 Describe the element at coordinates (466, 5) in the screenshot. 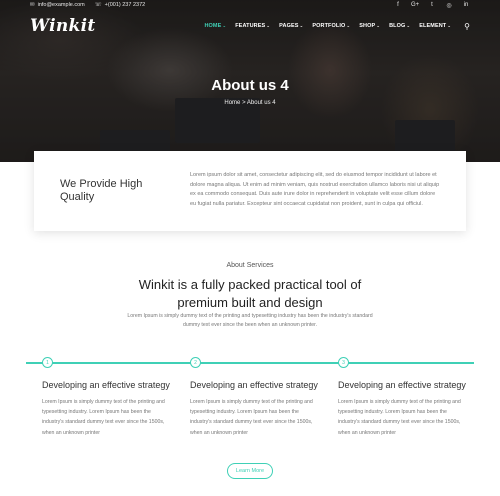

I see `linkedin-icon: in` at that location.